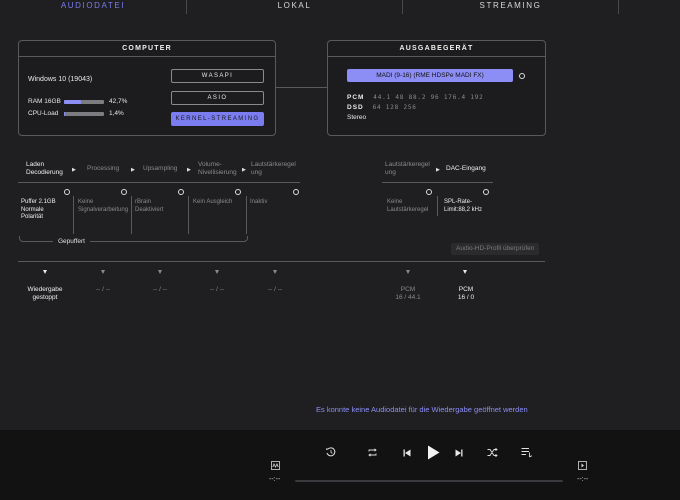  I want to click on decoding-radio-icon, so click(67, 192).